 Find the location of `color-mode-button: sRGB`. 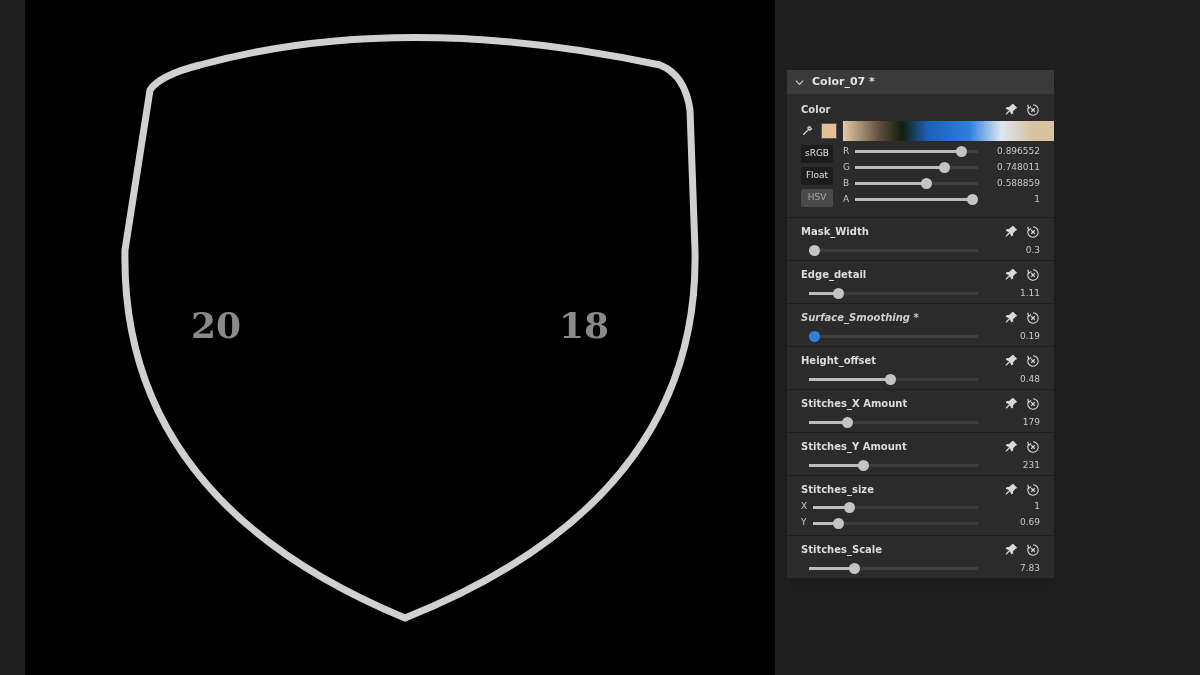

color-mode-button: sRGB is located at coordinates (817, 154).